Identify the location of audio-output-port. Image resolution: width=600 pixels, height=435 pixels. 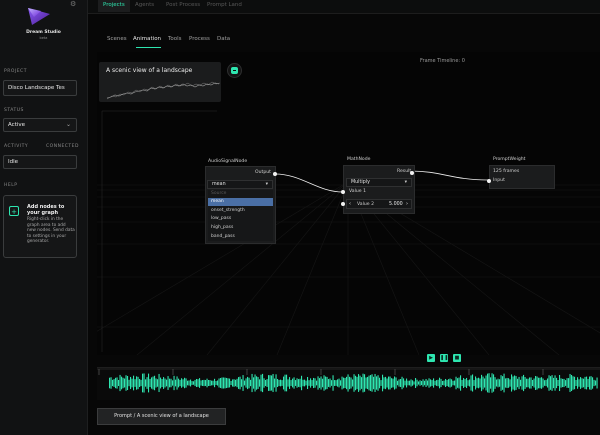
(275, 174).